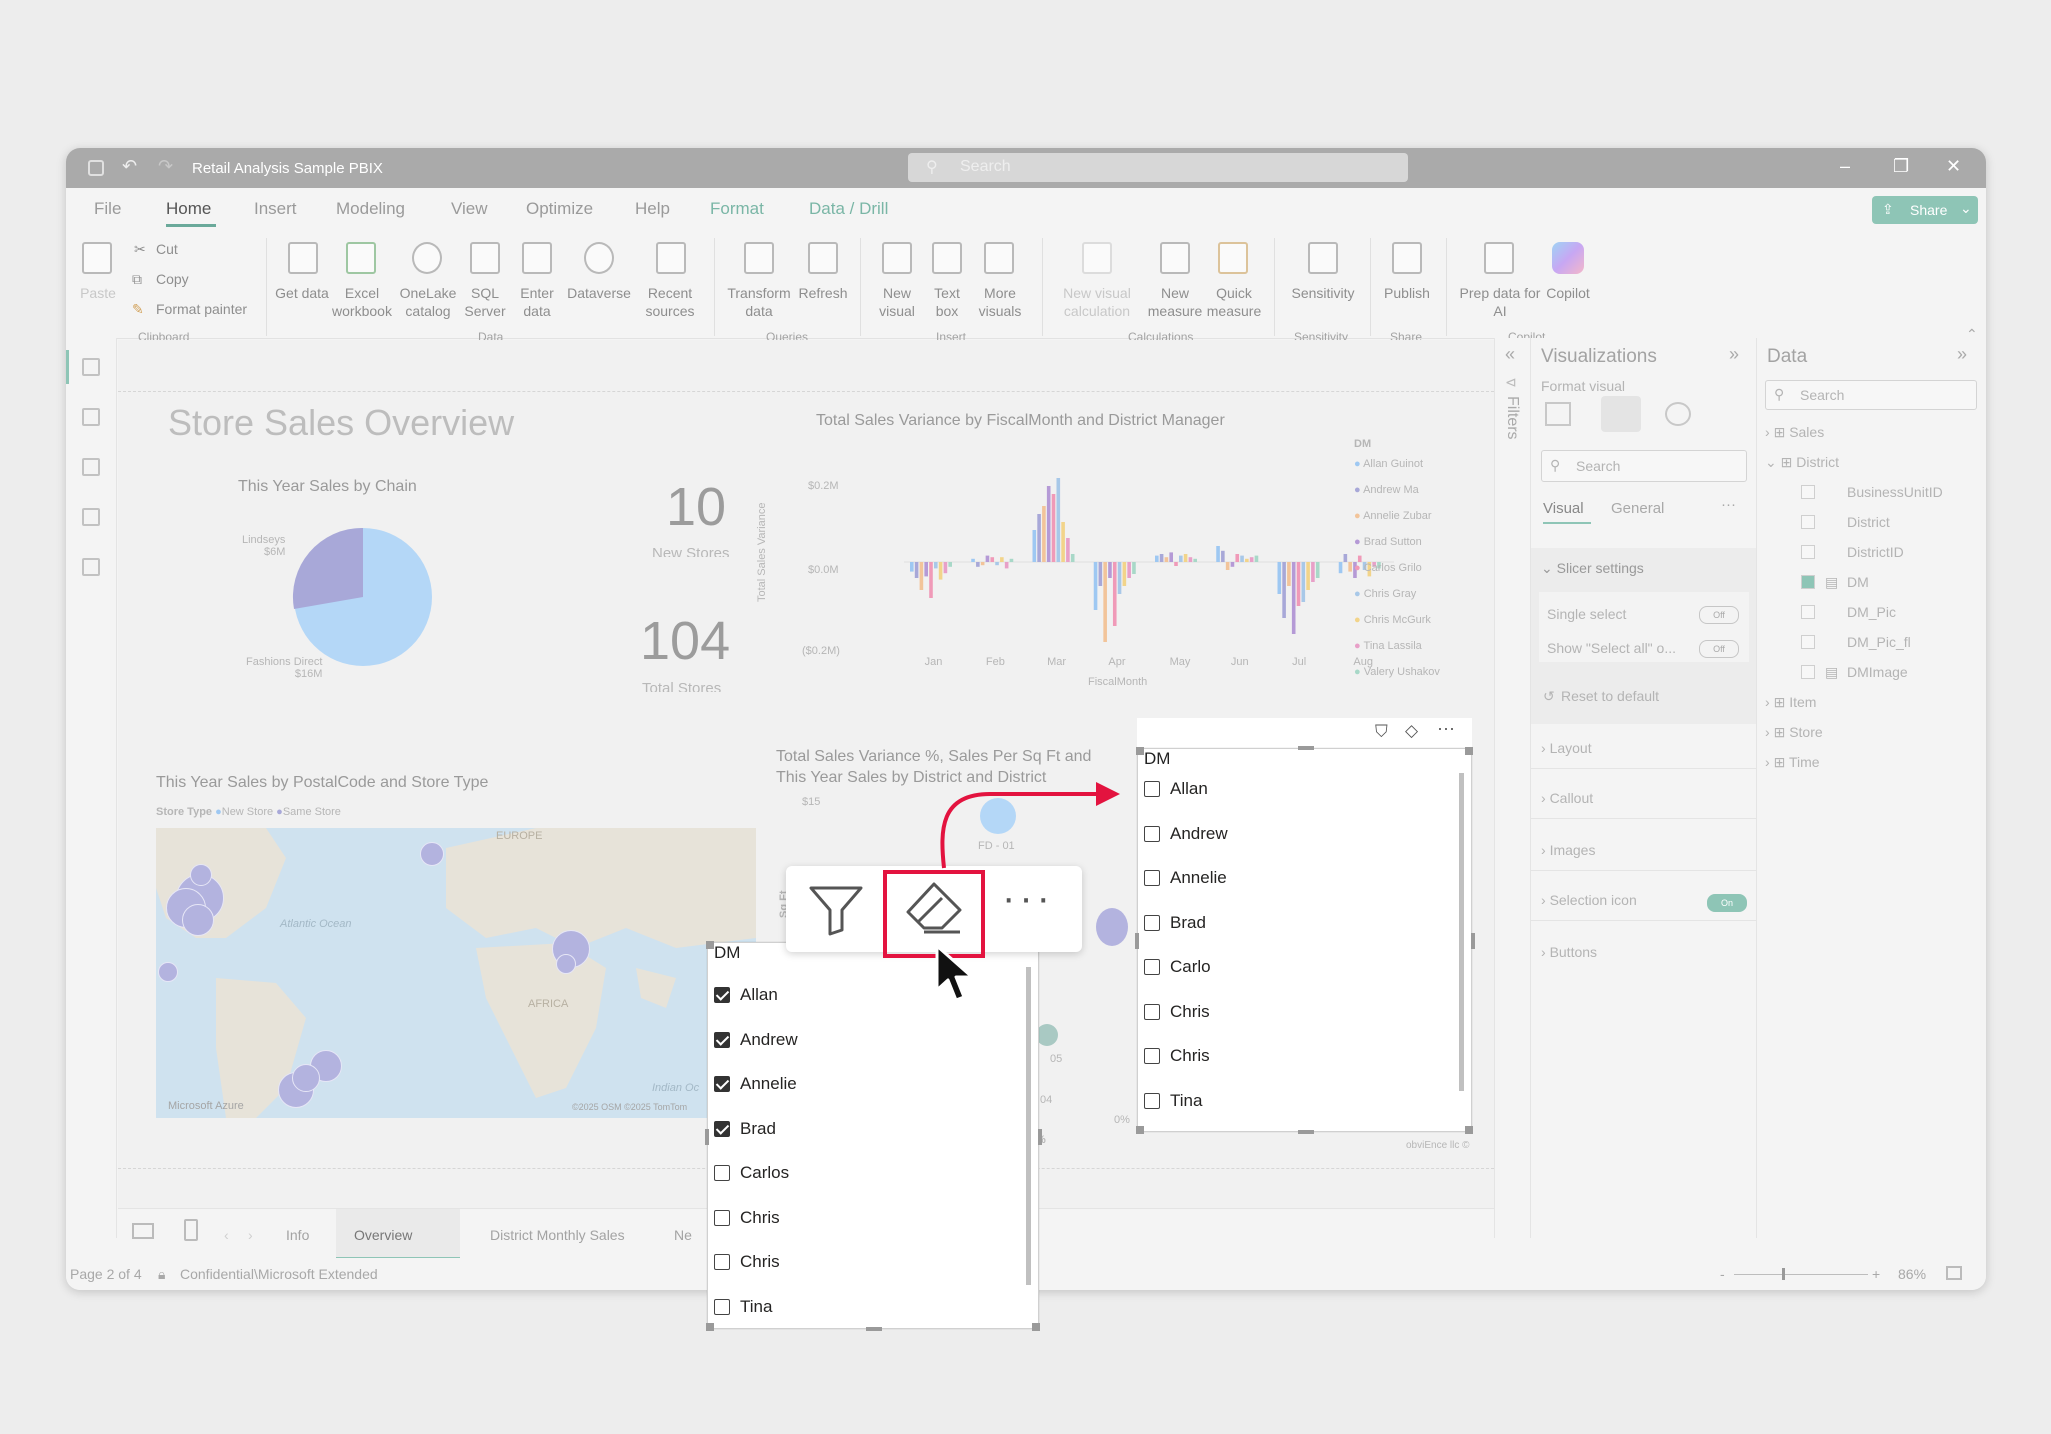 Image resolution: width=2051 pixels, height=1434 pixels. I want to click on fit-to-page-icon, so click(1954, 1273).